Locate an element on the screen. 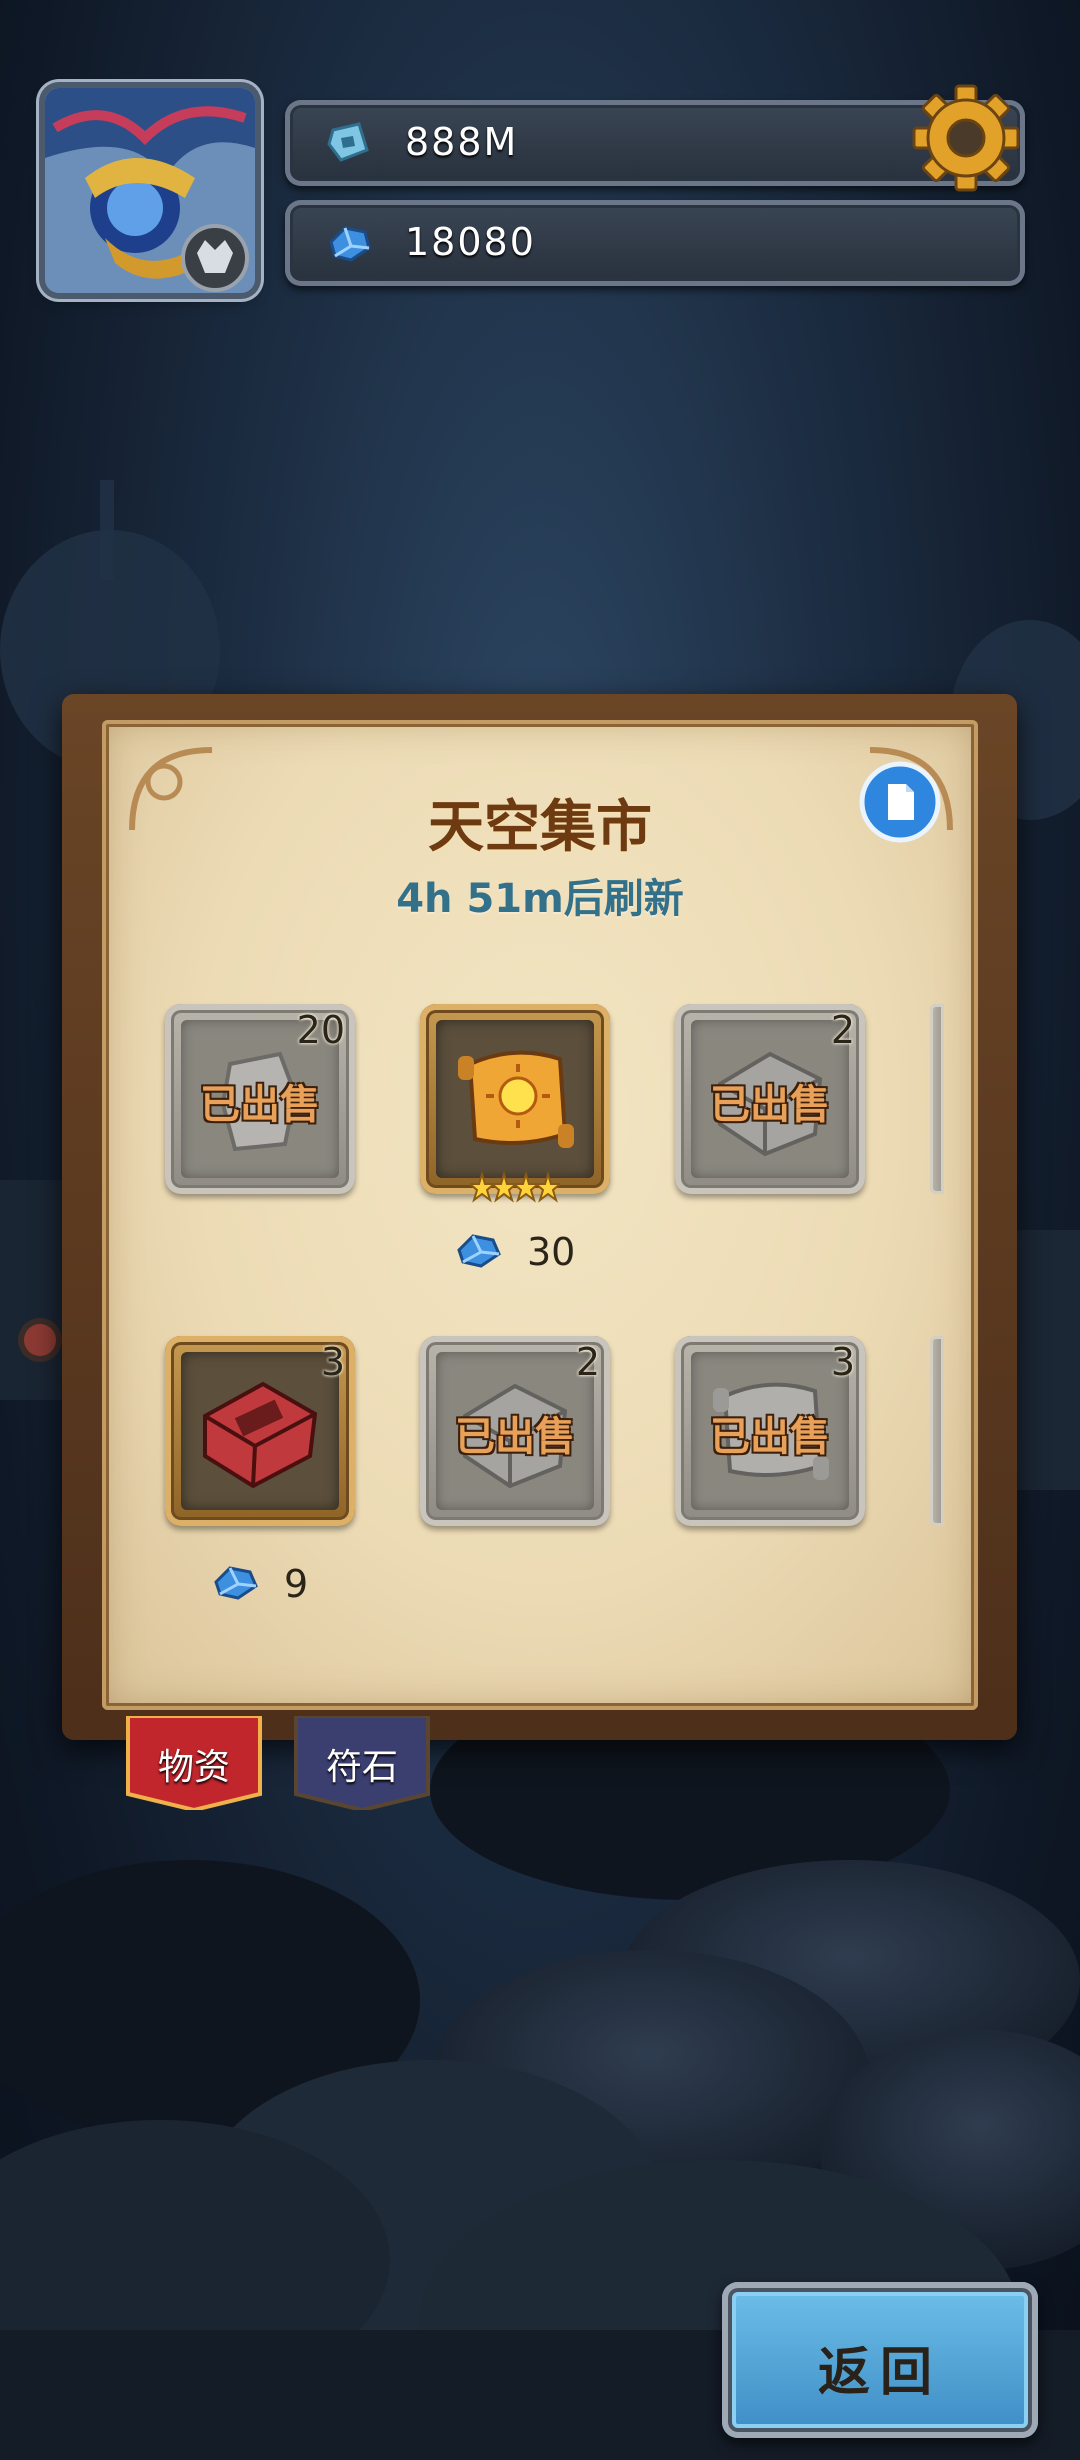 The width and height of the screenshot is (1080, 2460). back-button: 返回 is located at coordinates (880, 2360).